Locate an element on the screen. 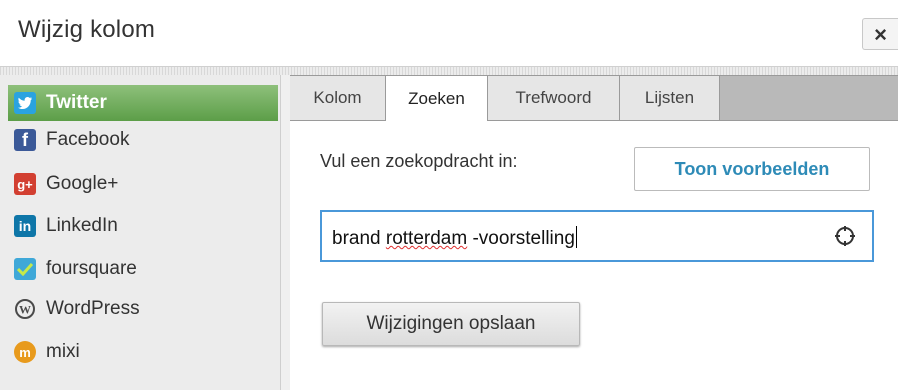 Image resolution: width=898 pixels, height=390 pixels. wordpress-icon: W is located at coordinates (25, 309).